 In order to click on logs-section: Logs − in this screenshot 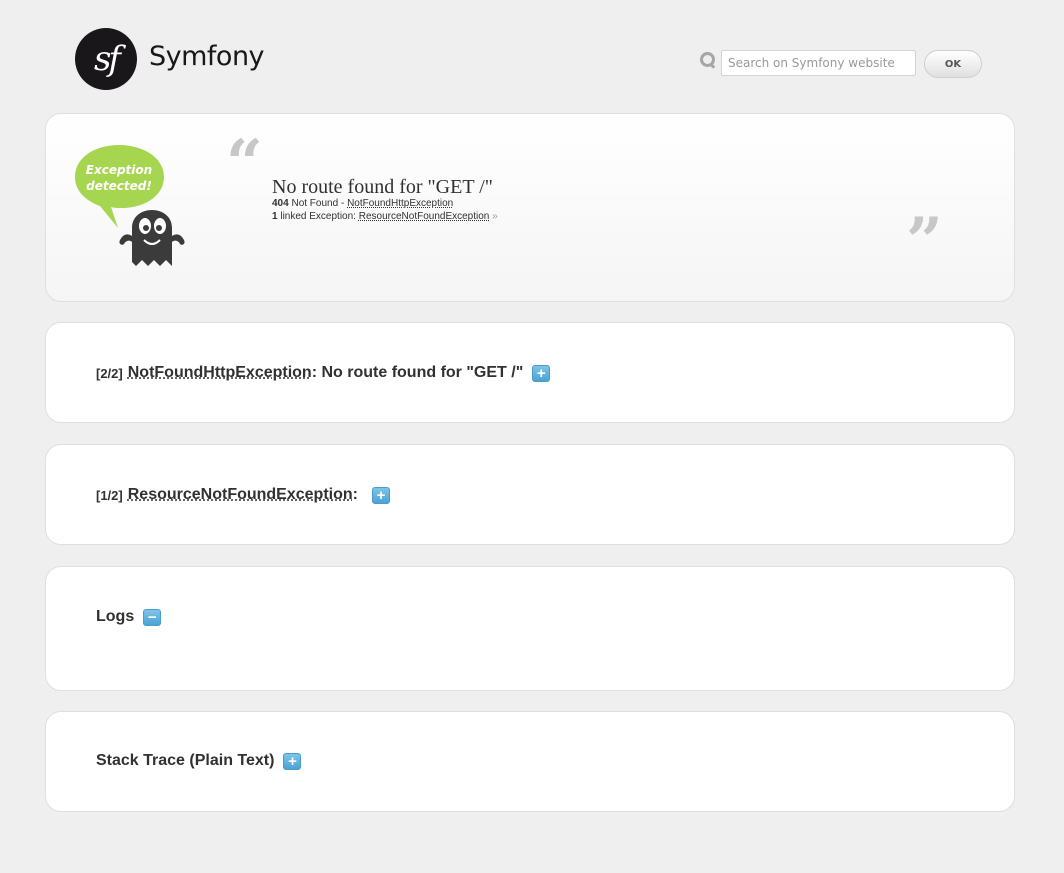, I will do `click(530, 628)`.